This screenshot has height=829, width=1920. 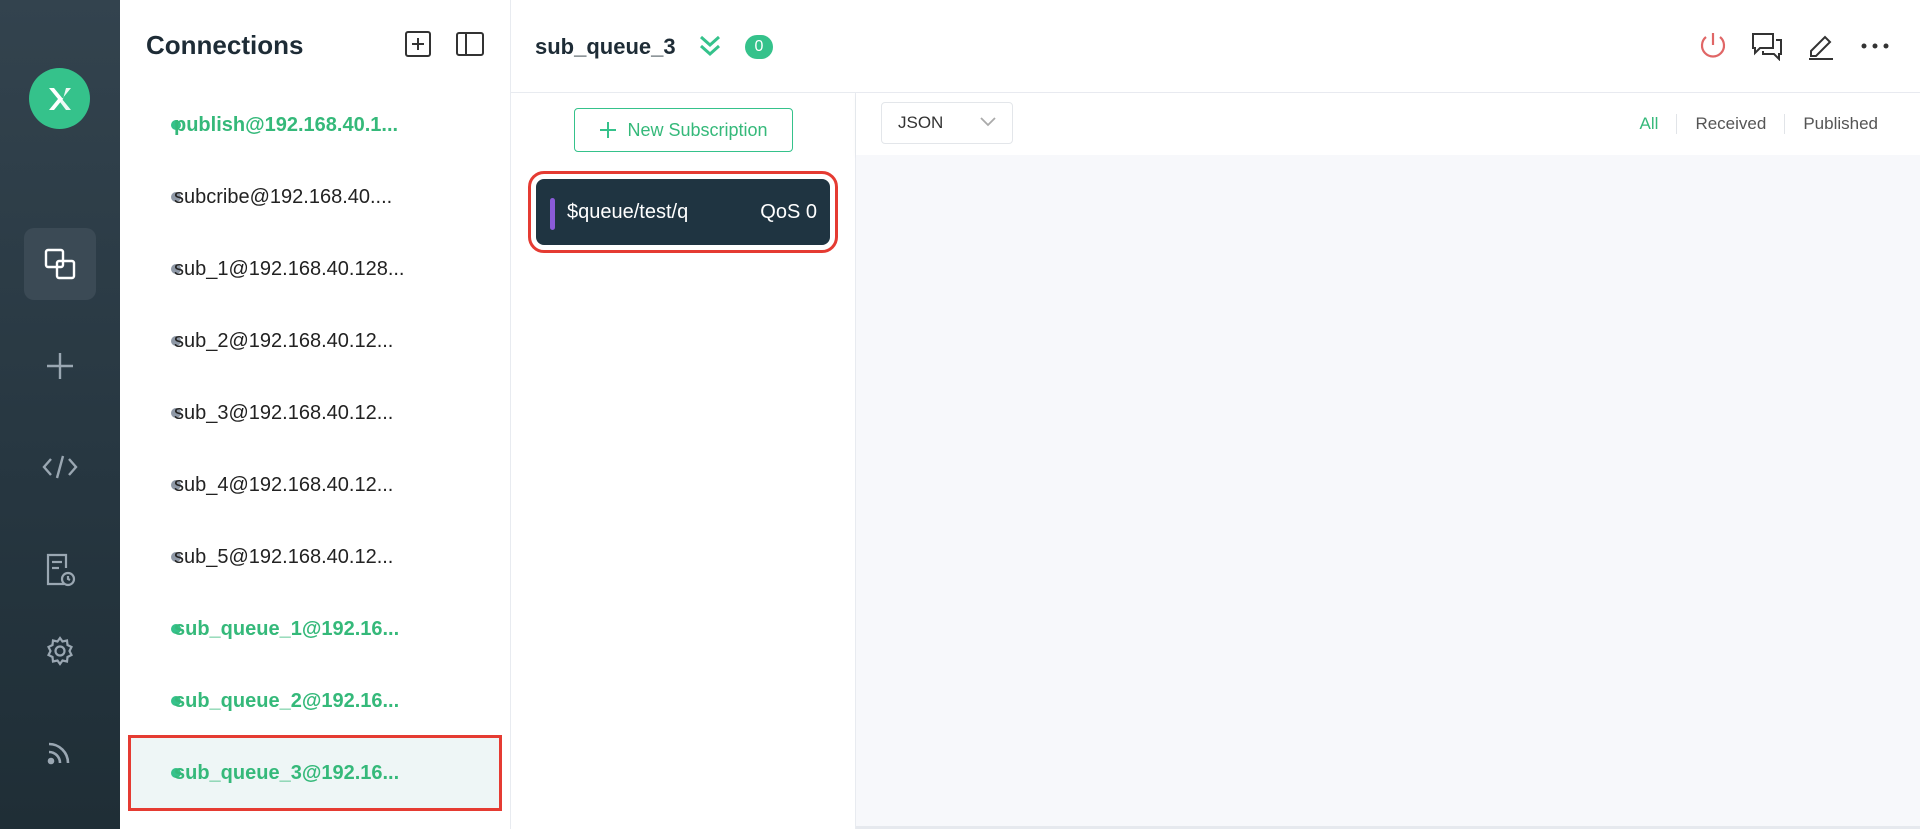 I want to click on script-icon, so click(x=60, y=467).